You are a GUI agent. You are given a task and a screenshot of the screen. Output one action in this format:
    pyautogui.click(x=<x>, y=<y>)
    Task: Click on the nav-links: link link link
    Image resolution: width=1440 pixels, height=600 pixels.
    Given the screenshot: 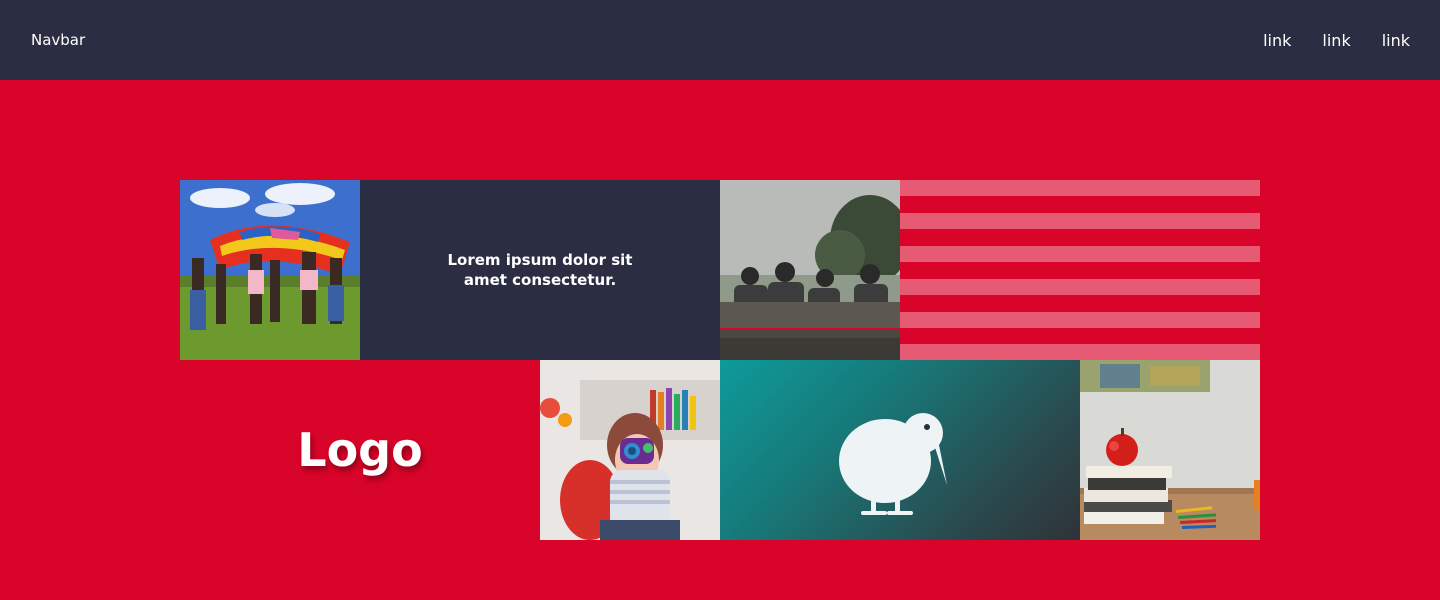 What is the action you would take?
    pyautogui.click(x=1336, y=40)
    